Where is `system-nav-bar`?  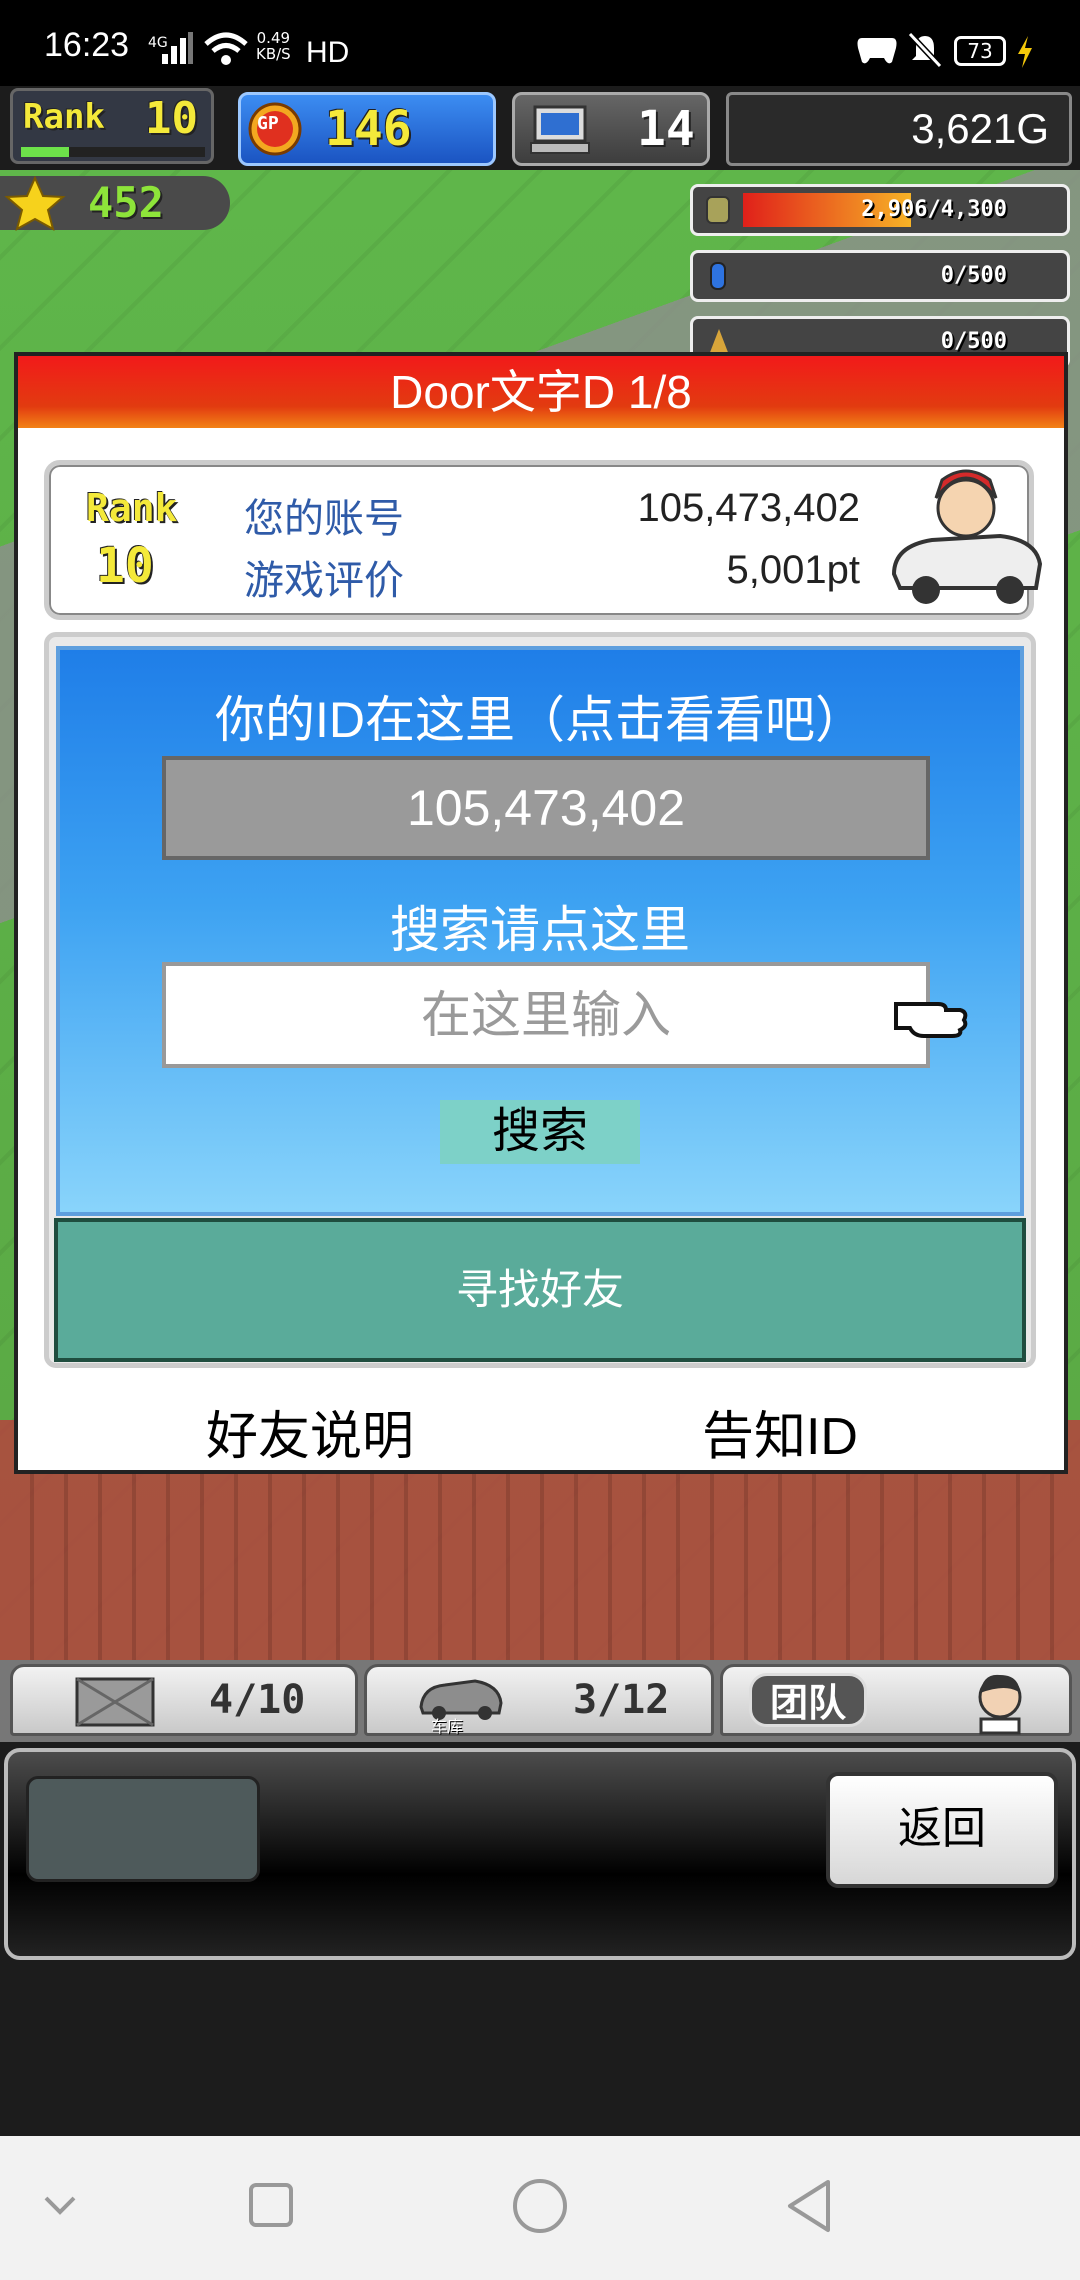
system-nav-bar is located at coordinates (540, 2208).